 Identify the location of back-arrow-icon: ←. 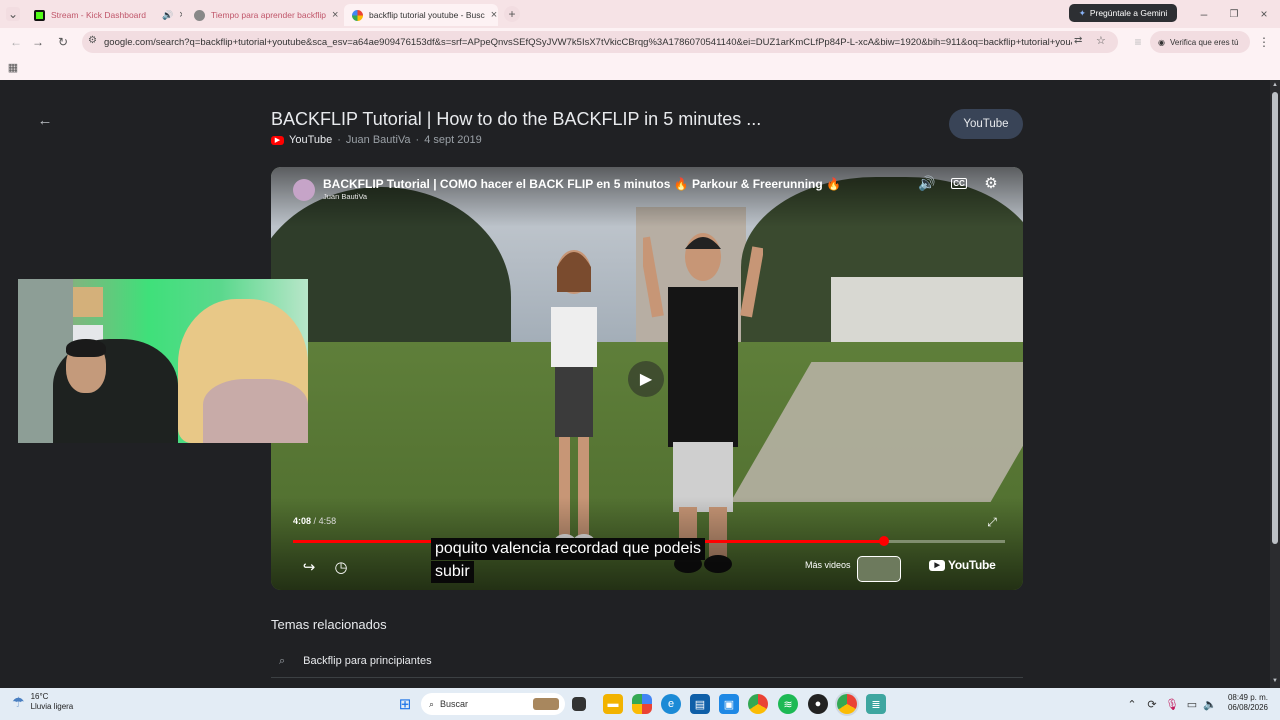
(45, 120).